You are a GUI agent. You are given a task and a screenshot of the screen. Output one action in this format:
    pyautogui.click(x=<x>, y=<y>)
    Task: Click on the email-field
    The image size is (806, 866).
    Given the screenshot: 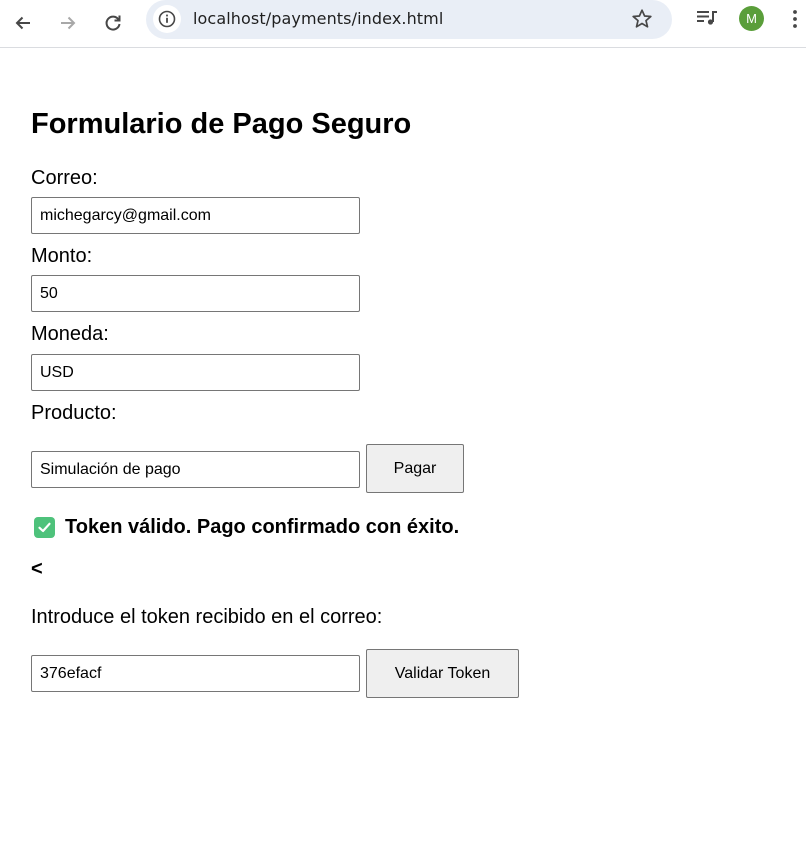 What is the action you would take?
    pyautogui.click(x=195, y=215)
    